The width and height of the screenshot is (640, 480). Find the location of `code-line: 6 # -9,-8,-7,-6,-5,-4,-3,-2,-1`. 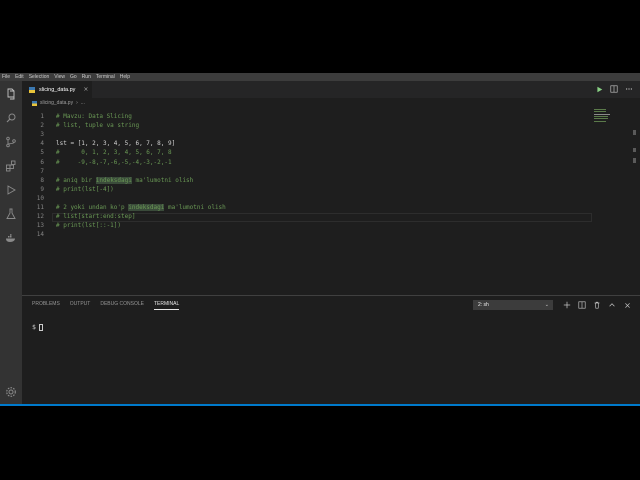

code-line: 6 # -9,-8,-7,-6,-5,-4,-3,-2,-1 is located at coordinates (307, 162).